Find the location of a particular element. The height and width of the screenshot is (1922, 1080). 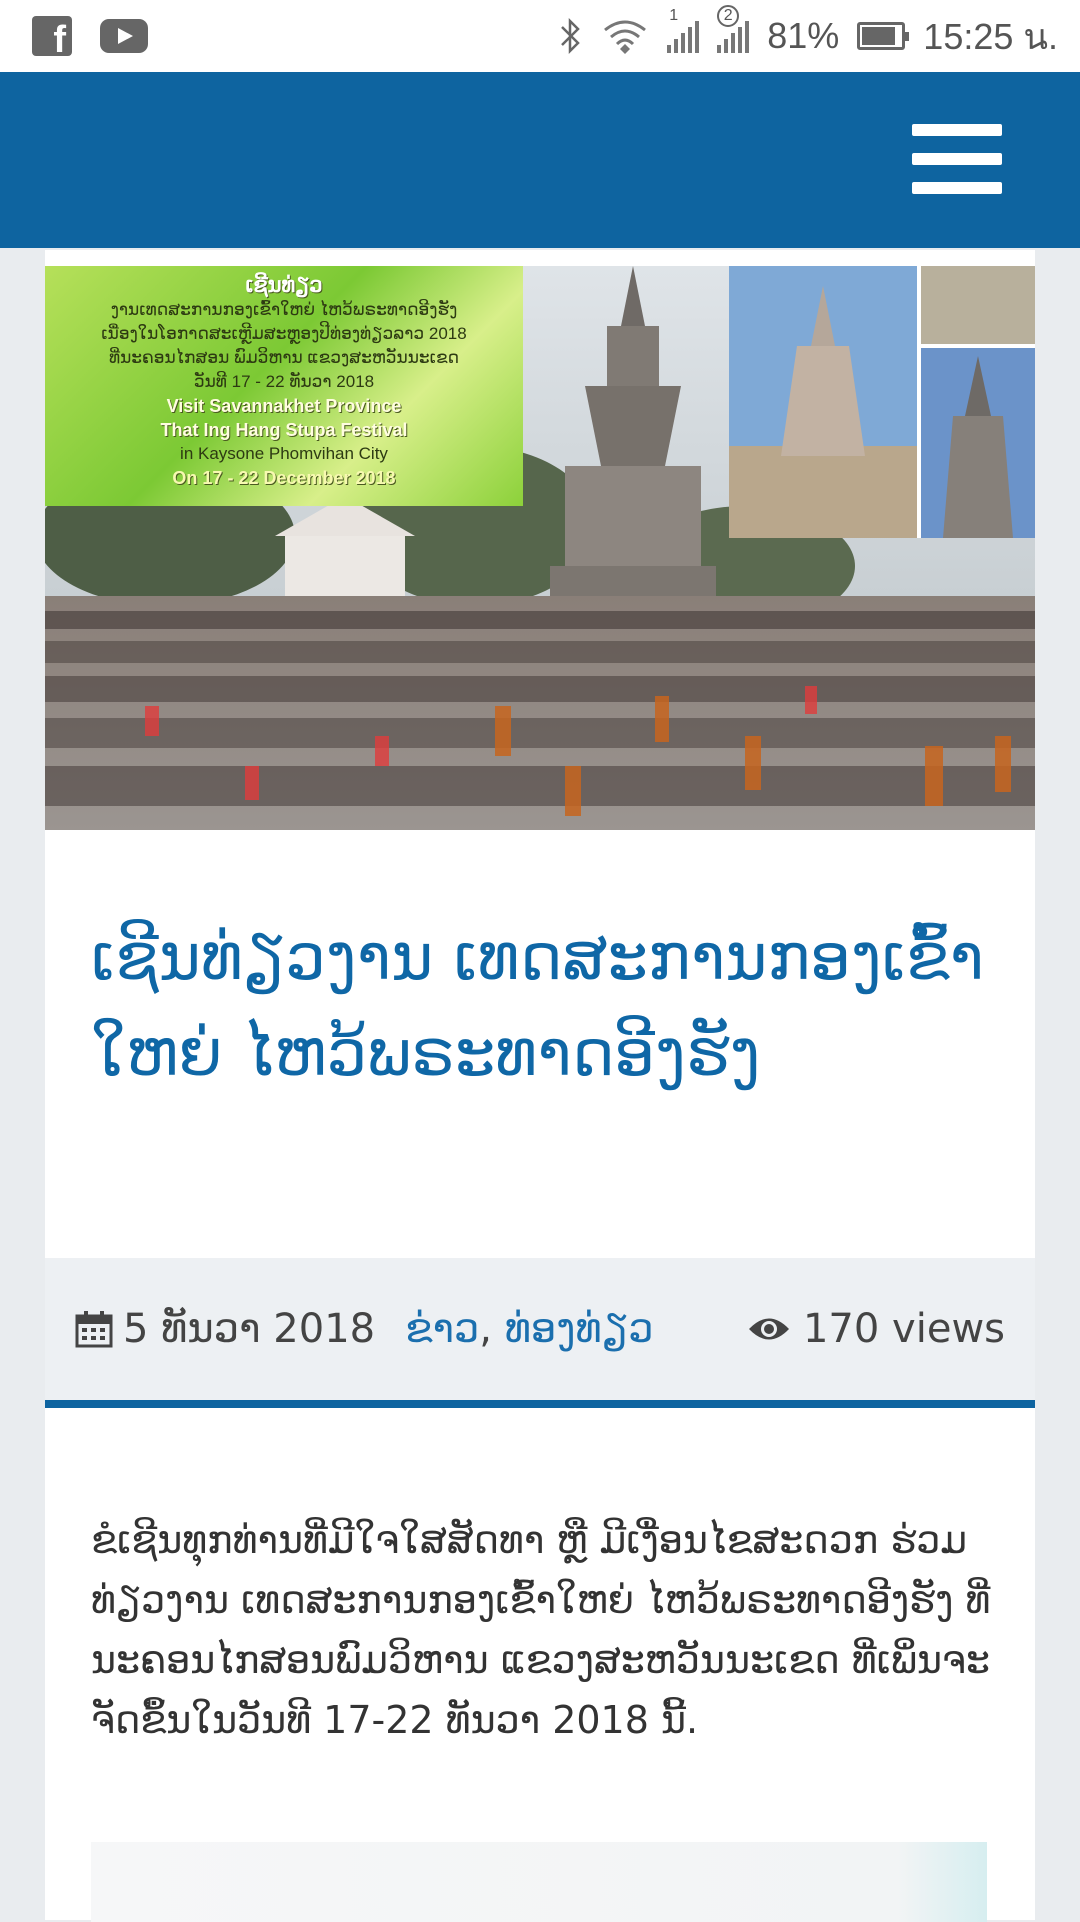

site-header is located at coordinates (540, 160).